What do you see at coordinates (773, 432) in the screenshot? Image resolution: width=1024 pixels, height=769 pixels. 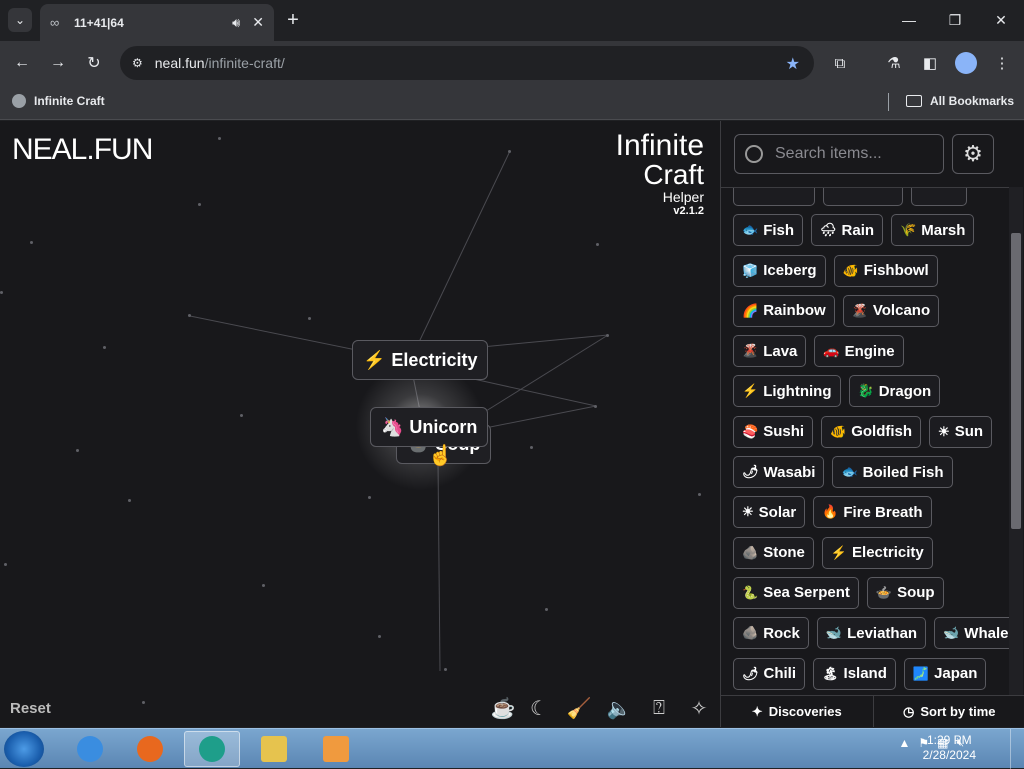 I see `sidebar-item-sushi: 🍣Sushi` at bounding box center [773, 432].